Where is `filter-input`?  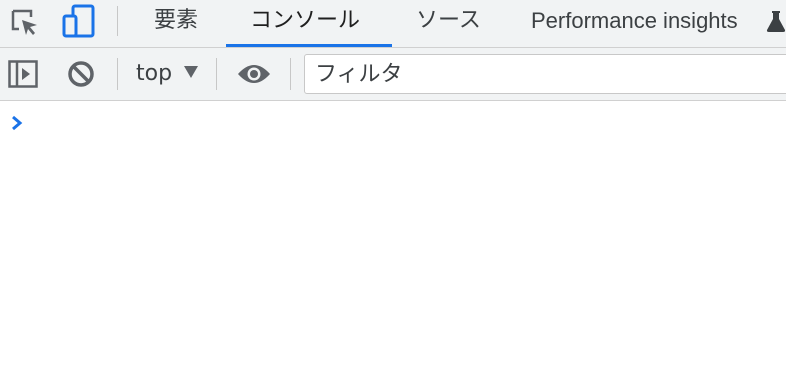 filter-input is located at coordinates (545, 74).